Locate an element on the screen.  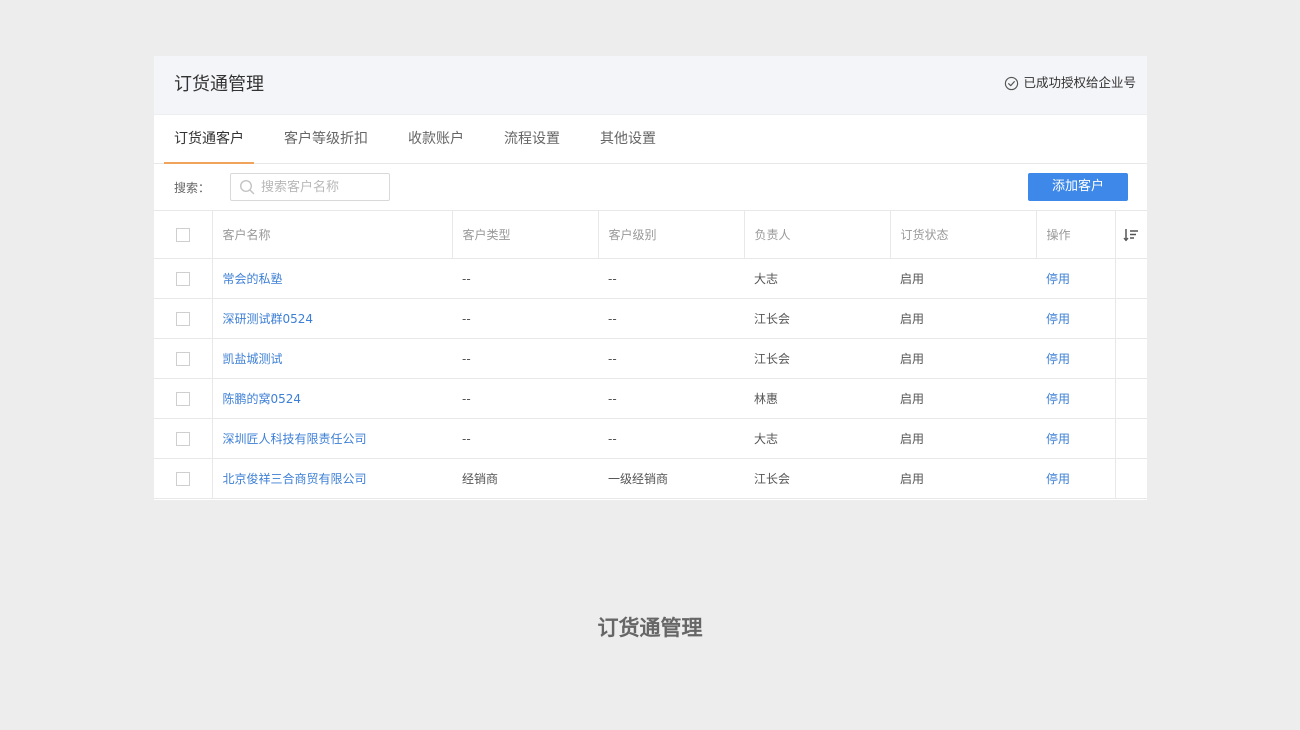
column-header-level: 客户级别 is located at coordinates (671, 235).